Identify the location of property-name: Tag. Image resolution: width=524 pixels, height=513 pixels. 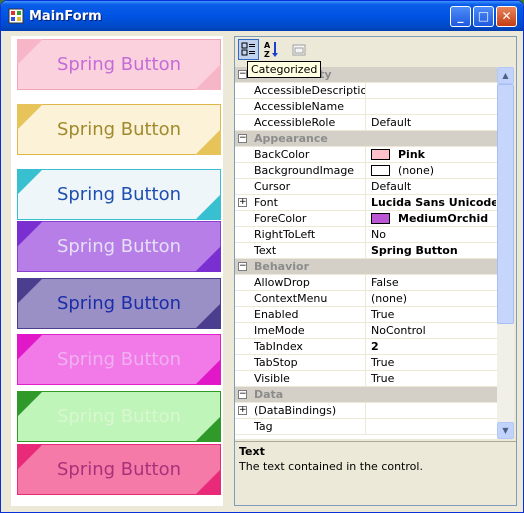
(309, 427).